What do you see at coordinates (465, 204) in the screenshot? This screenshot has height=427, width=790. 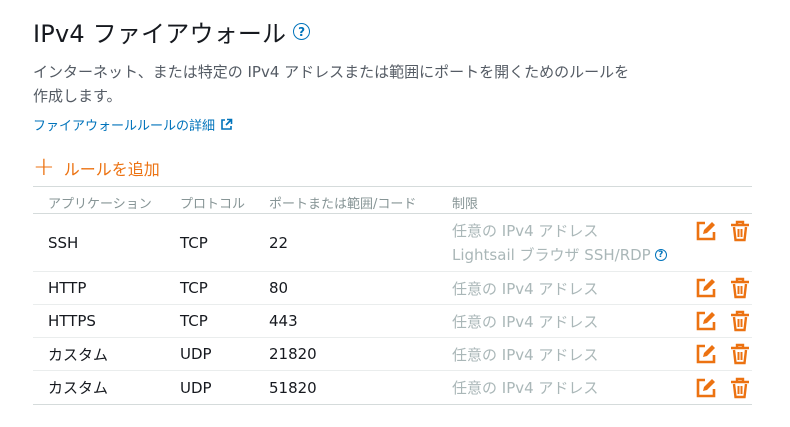 I see `column-header-restriction: 制限` at bounding box center [465, 204].